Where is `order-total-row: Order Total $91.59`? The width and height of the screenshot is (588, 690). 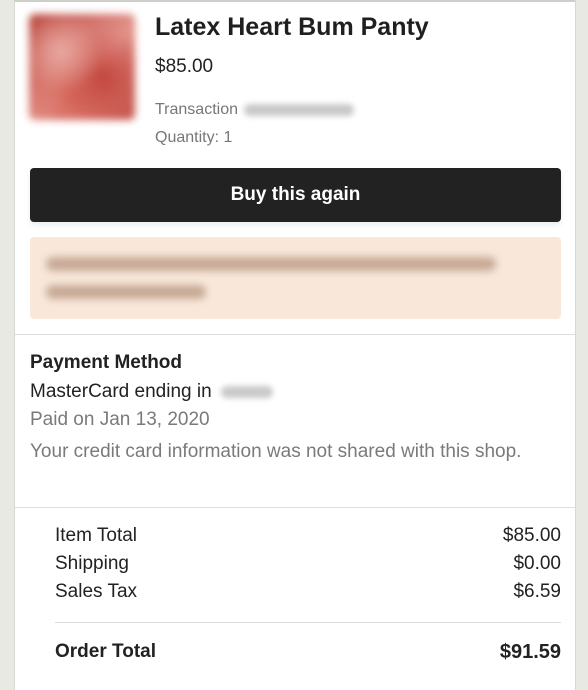 order-total-row: Order Total $91.59 is located at coordinates (308, 652).